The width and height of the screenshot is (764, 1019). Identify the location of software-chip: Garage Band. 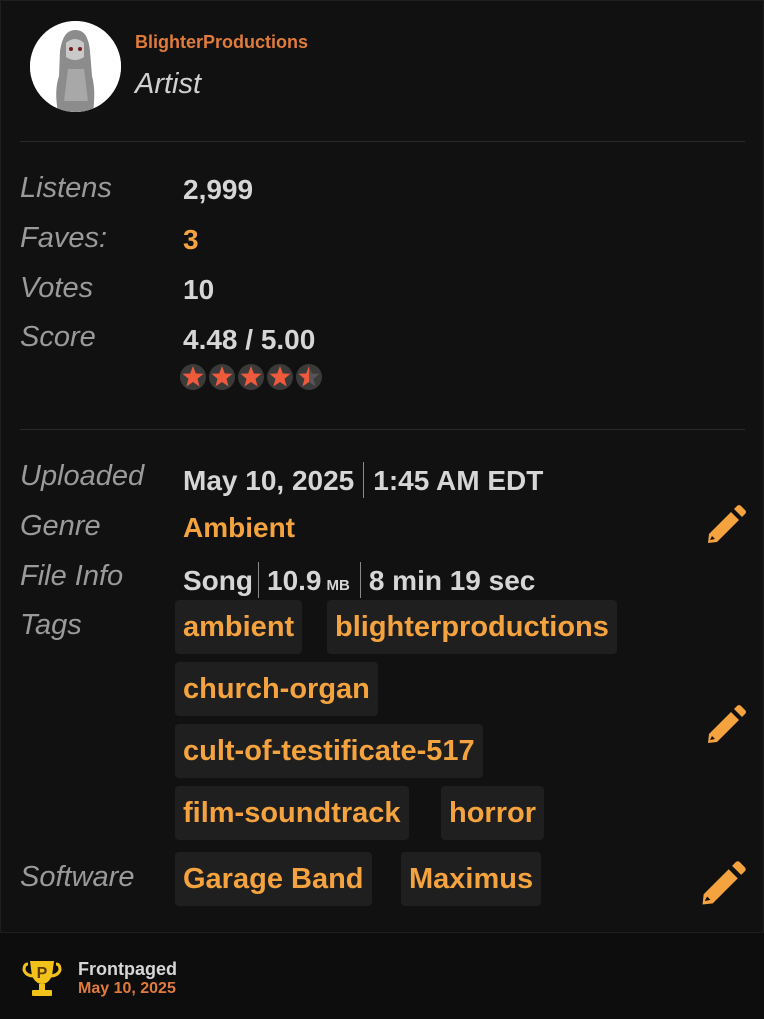
(273, 879).